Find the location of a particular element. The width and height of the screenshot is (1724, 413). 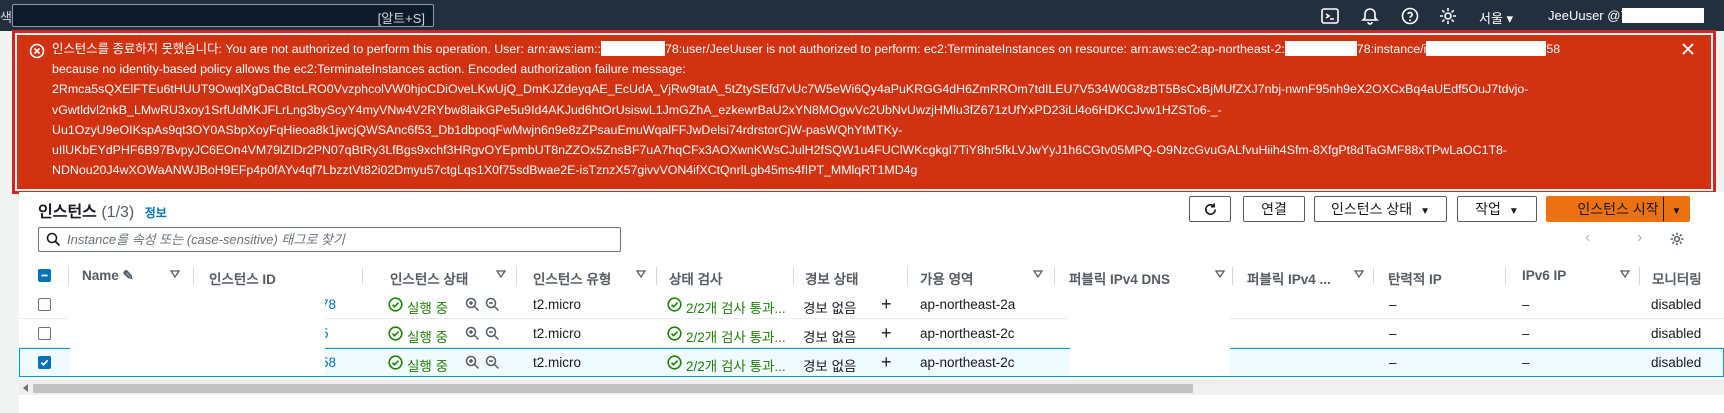

column-header-status-check: 상태 검사 is located at coordinates (695, 278).